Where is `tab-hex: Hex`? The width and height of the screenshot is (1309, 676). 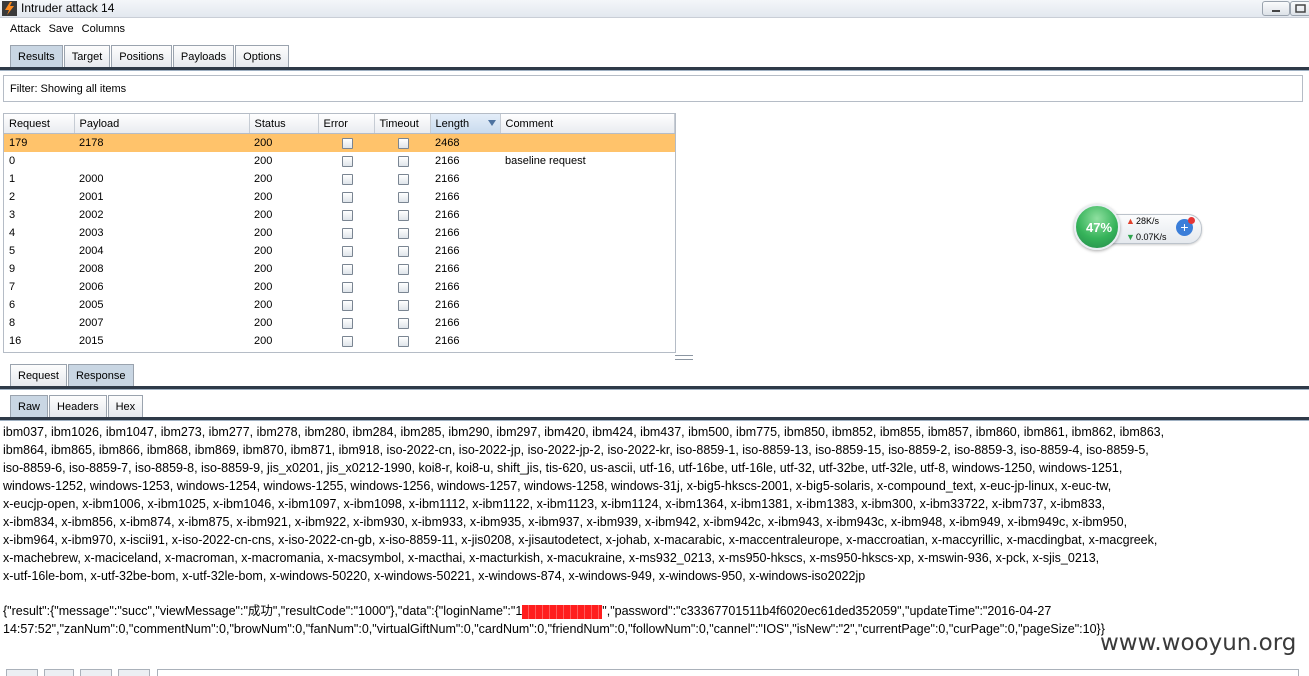 tab-hex: Hex is located at coordinates (125, 406).